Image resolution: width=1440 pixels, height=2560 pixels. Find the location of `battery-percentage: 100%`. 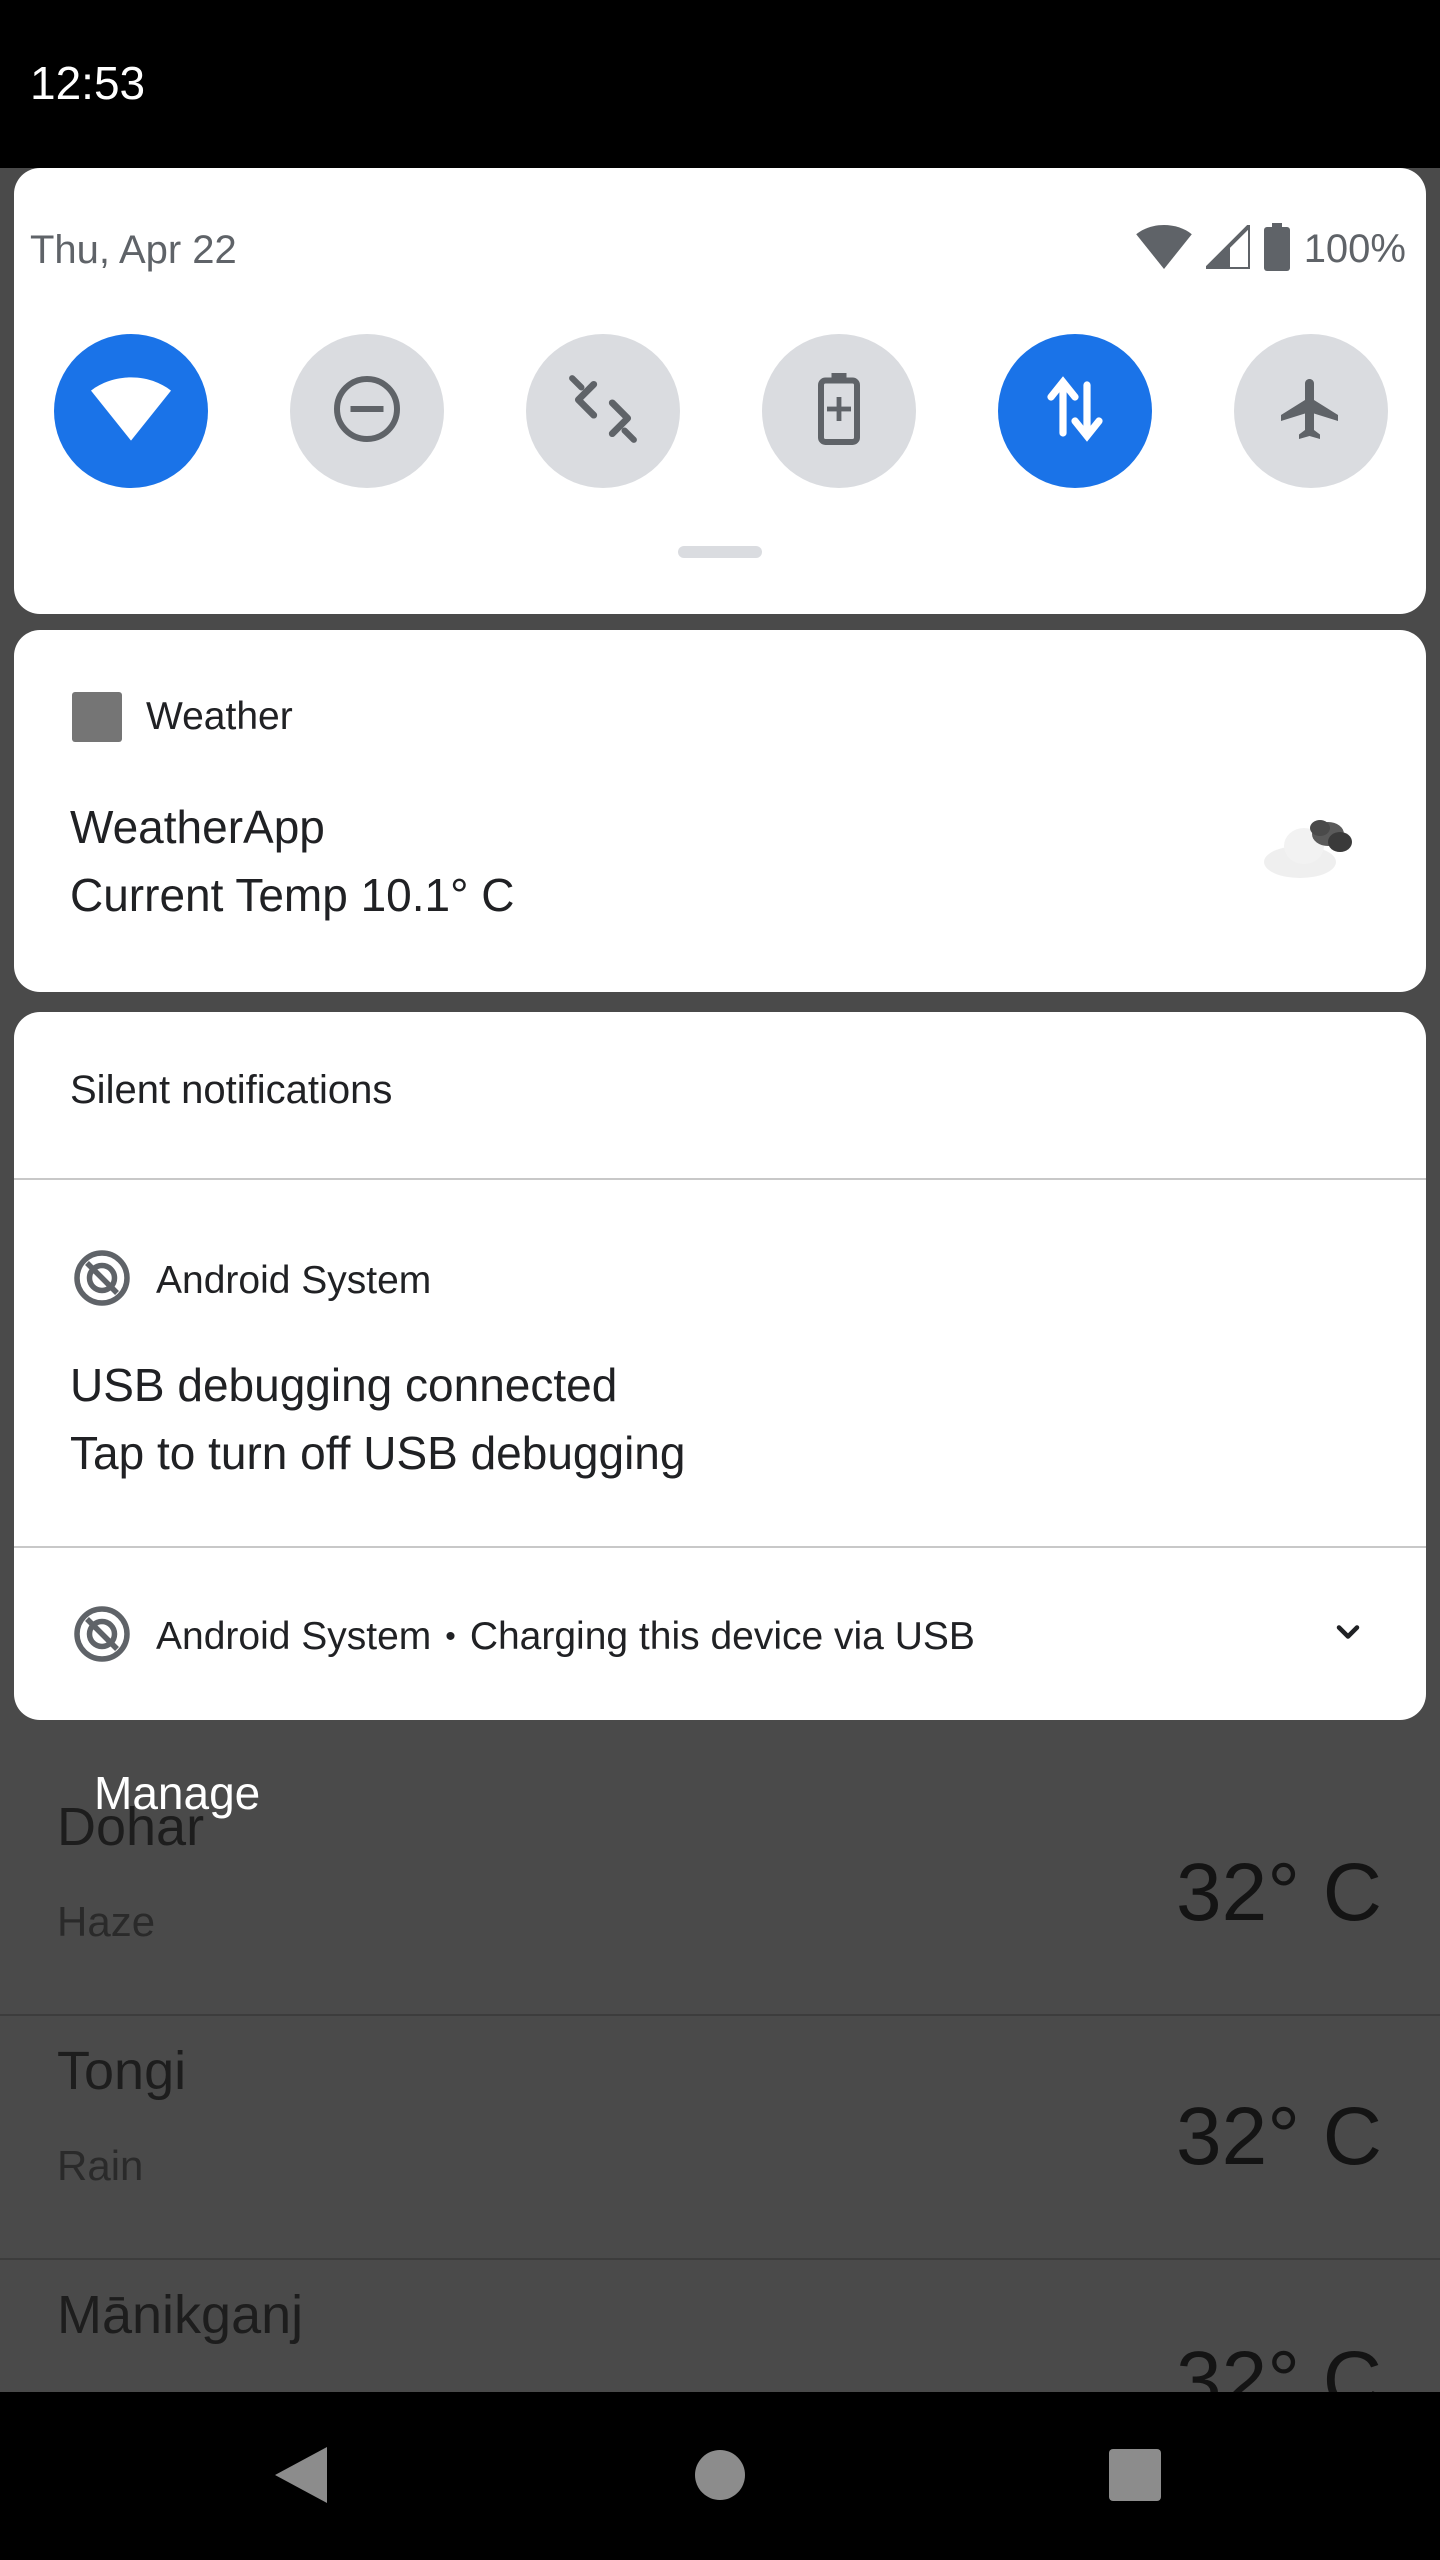

battery-percentage: 100% is located at coordinates (1354, 248).